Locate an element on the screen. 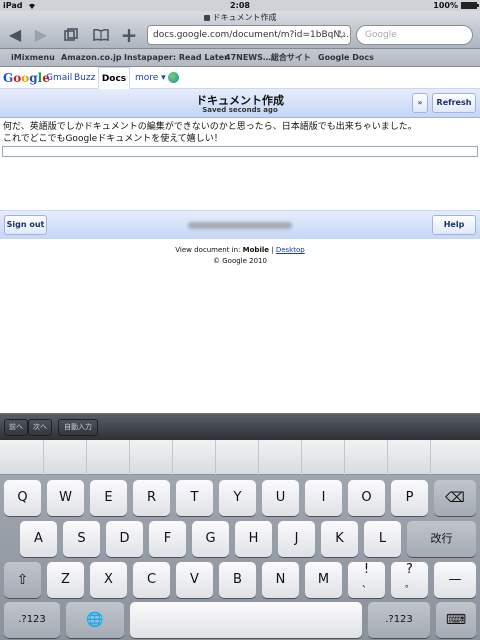 The image size is (480, 640). account-email-redacted is located at coordinates (240, 225).